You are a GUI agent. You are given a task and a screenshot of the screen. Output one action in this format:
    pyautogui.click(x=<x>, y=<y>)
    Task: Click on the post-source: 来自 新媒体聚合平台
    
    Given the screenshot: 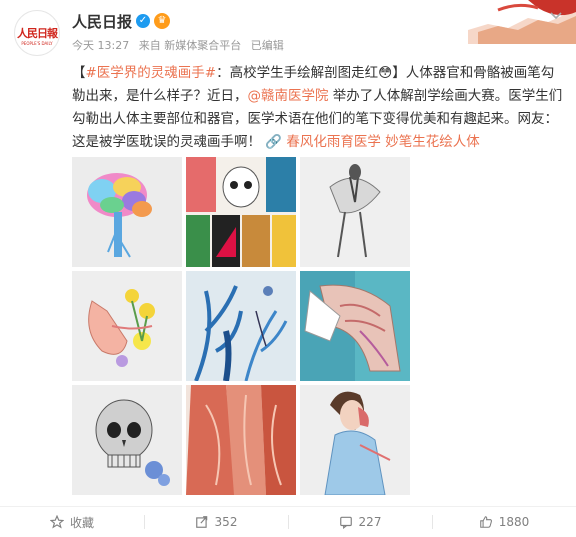 What is the action you would take?
    pyautogui.click(x=190, y=45)
    